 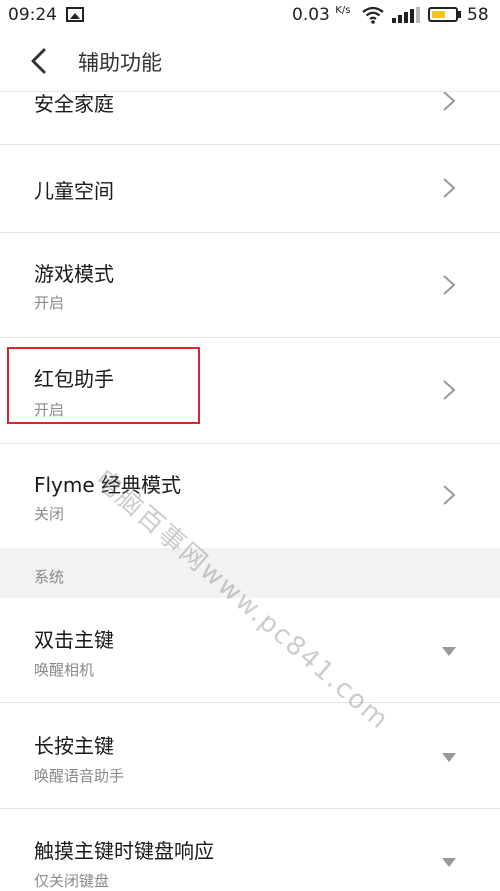 I want to click on battery-percent: 58, so click(x=478, y=15).